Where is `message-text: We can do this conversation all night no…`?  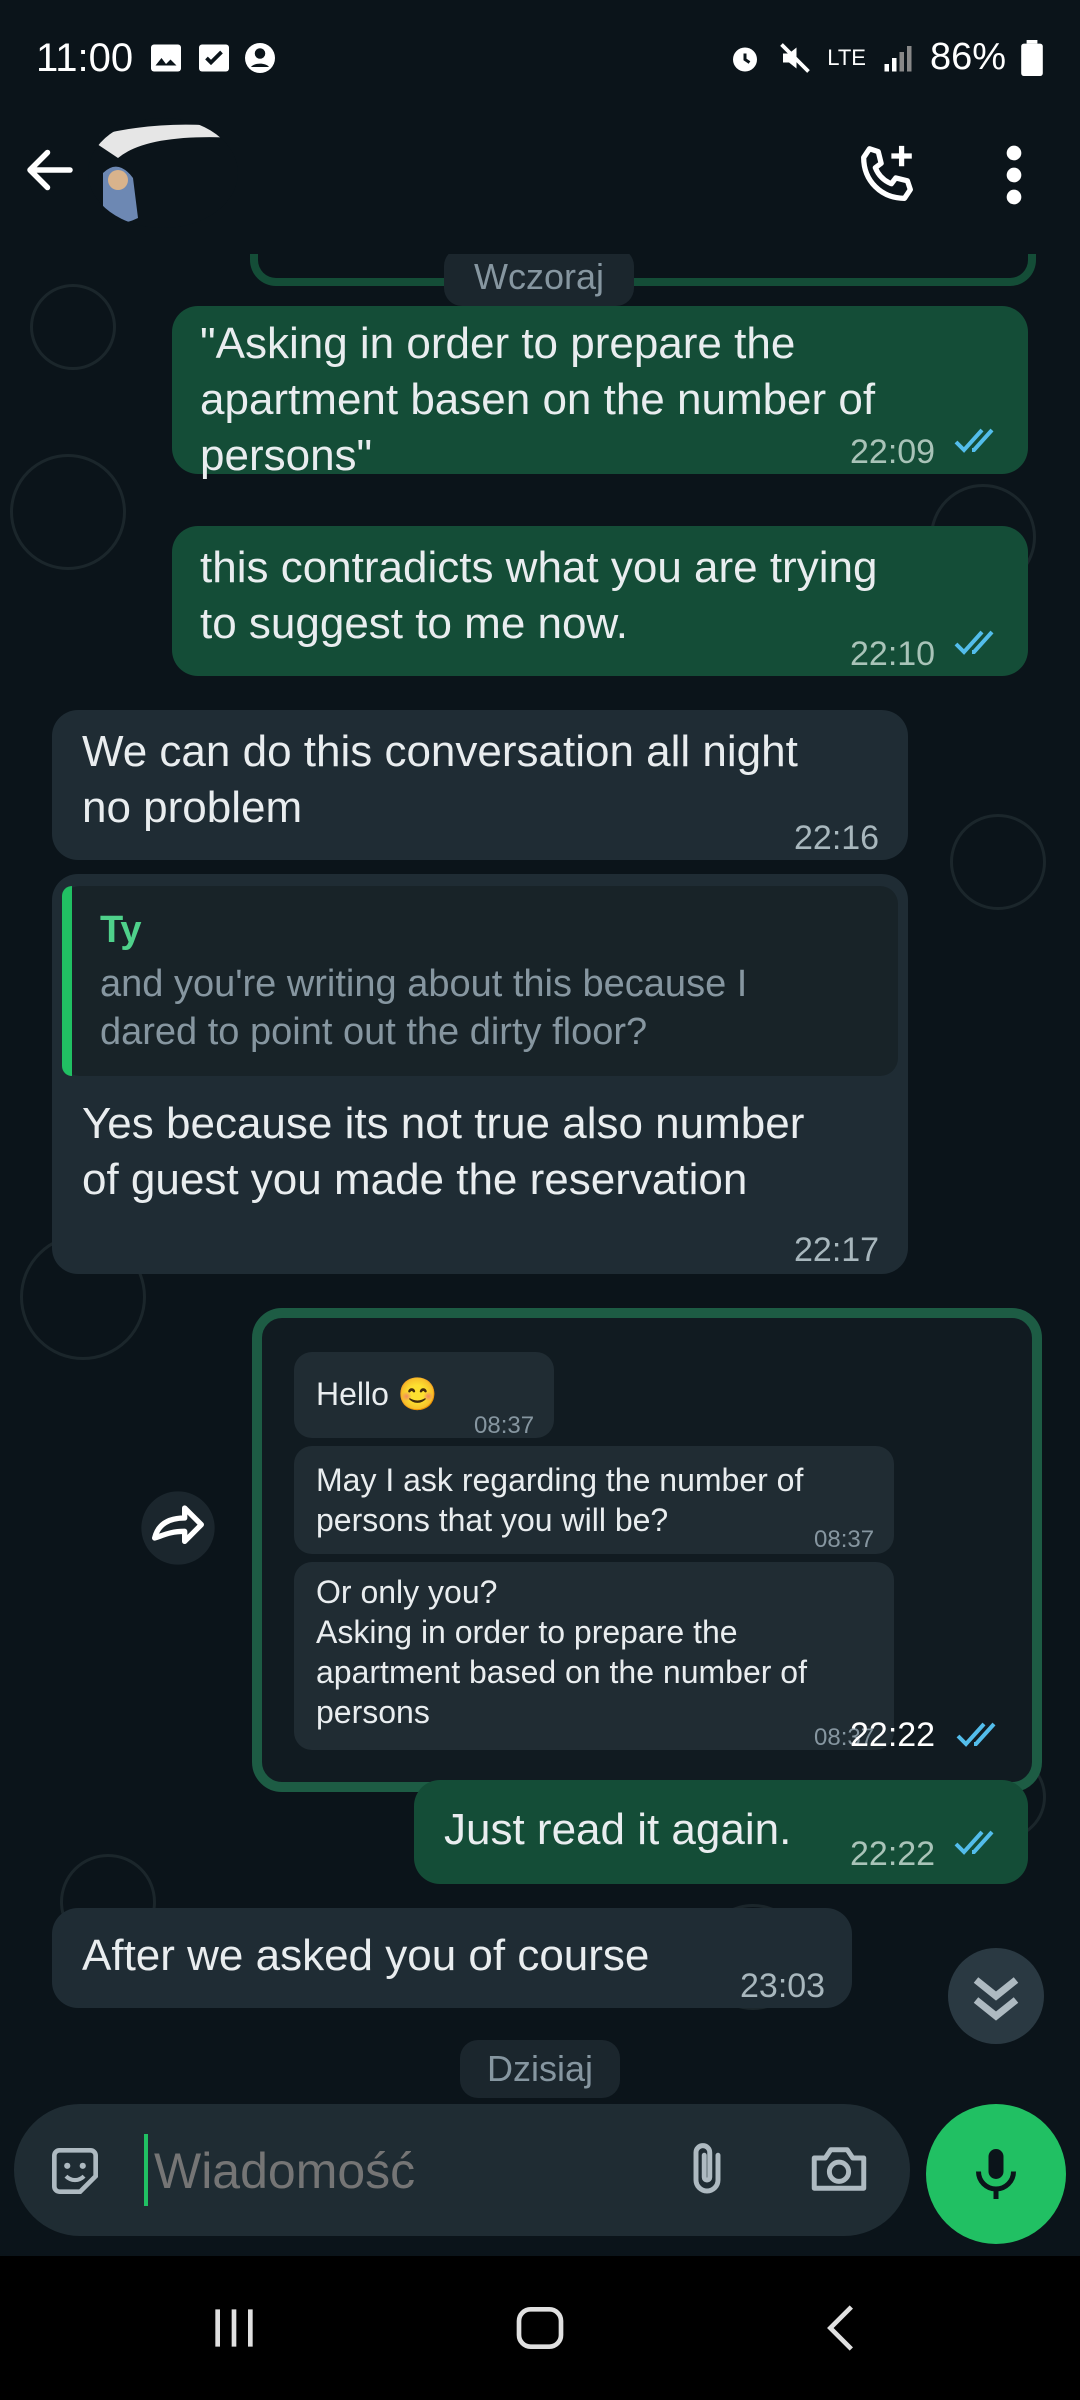
message-text: We can do this conversation all night no… is located at coordinates (440, 779).